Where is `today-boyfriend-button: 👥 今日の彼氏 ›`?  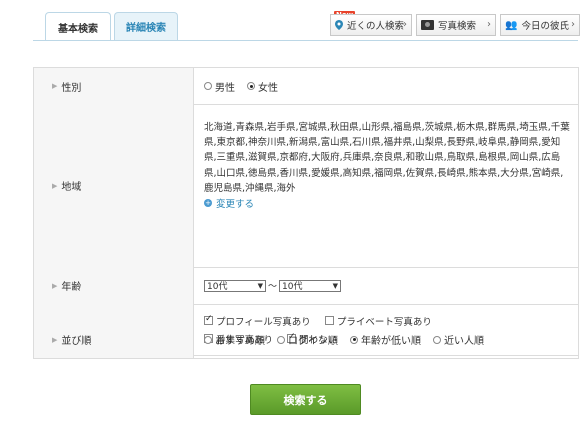 today-boyfriend-button: 👥 今日の彼氏 › is located at coordinates (540, 25).